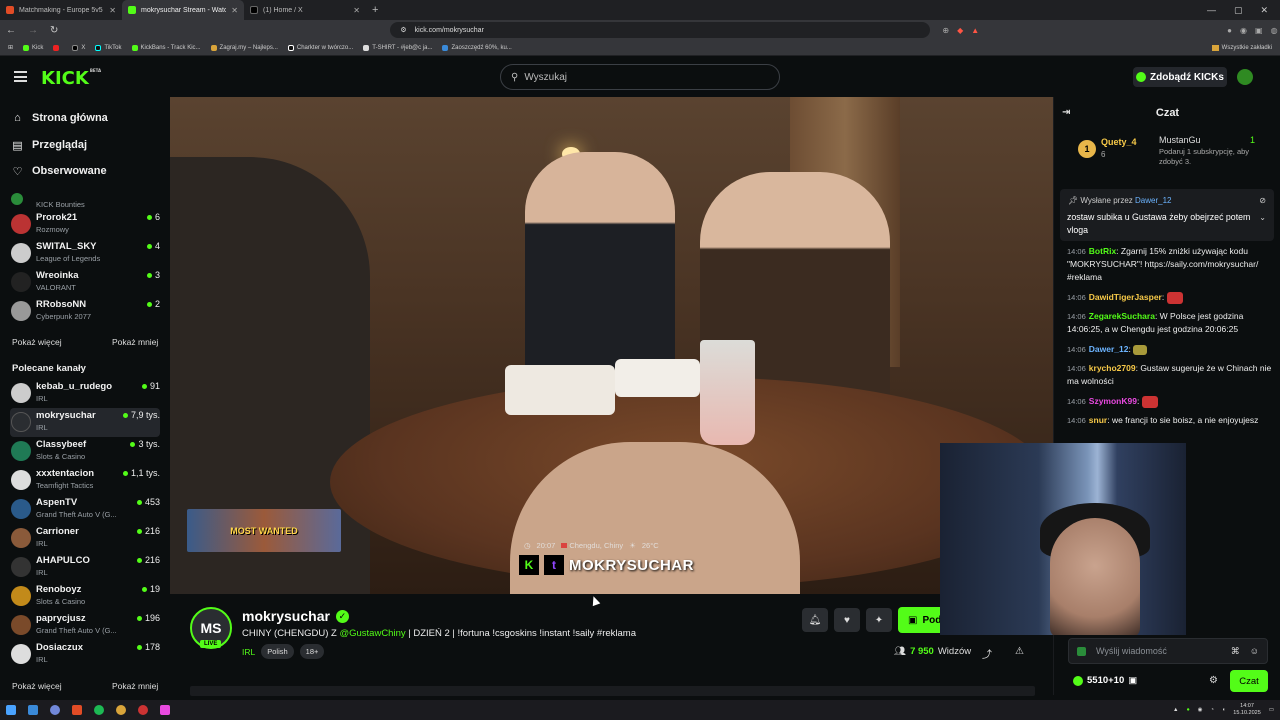 The image size is (1280, 720). Describe the element at coordinates (78, 47) in the screenshot. I see `bookmark: X` at that location.